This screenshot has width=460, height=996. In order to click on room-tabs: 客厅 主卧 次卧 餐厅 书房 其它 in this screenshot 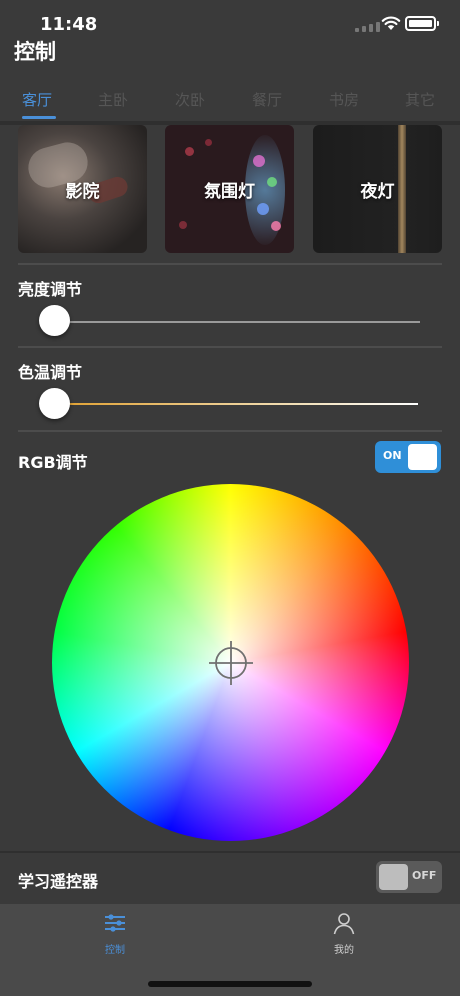, I will do `click(230, 104)`.